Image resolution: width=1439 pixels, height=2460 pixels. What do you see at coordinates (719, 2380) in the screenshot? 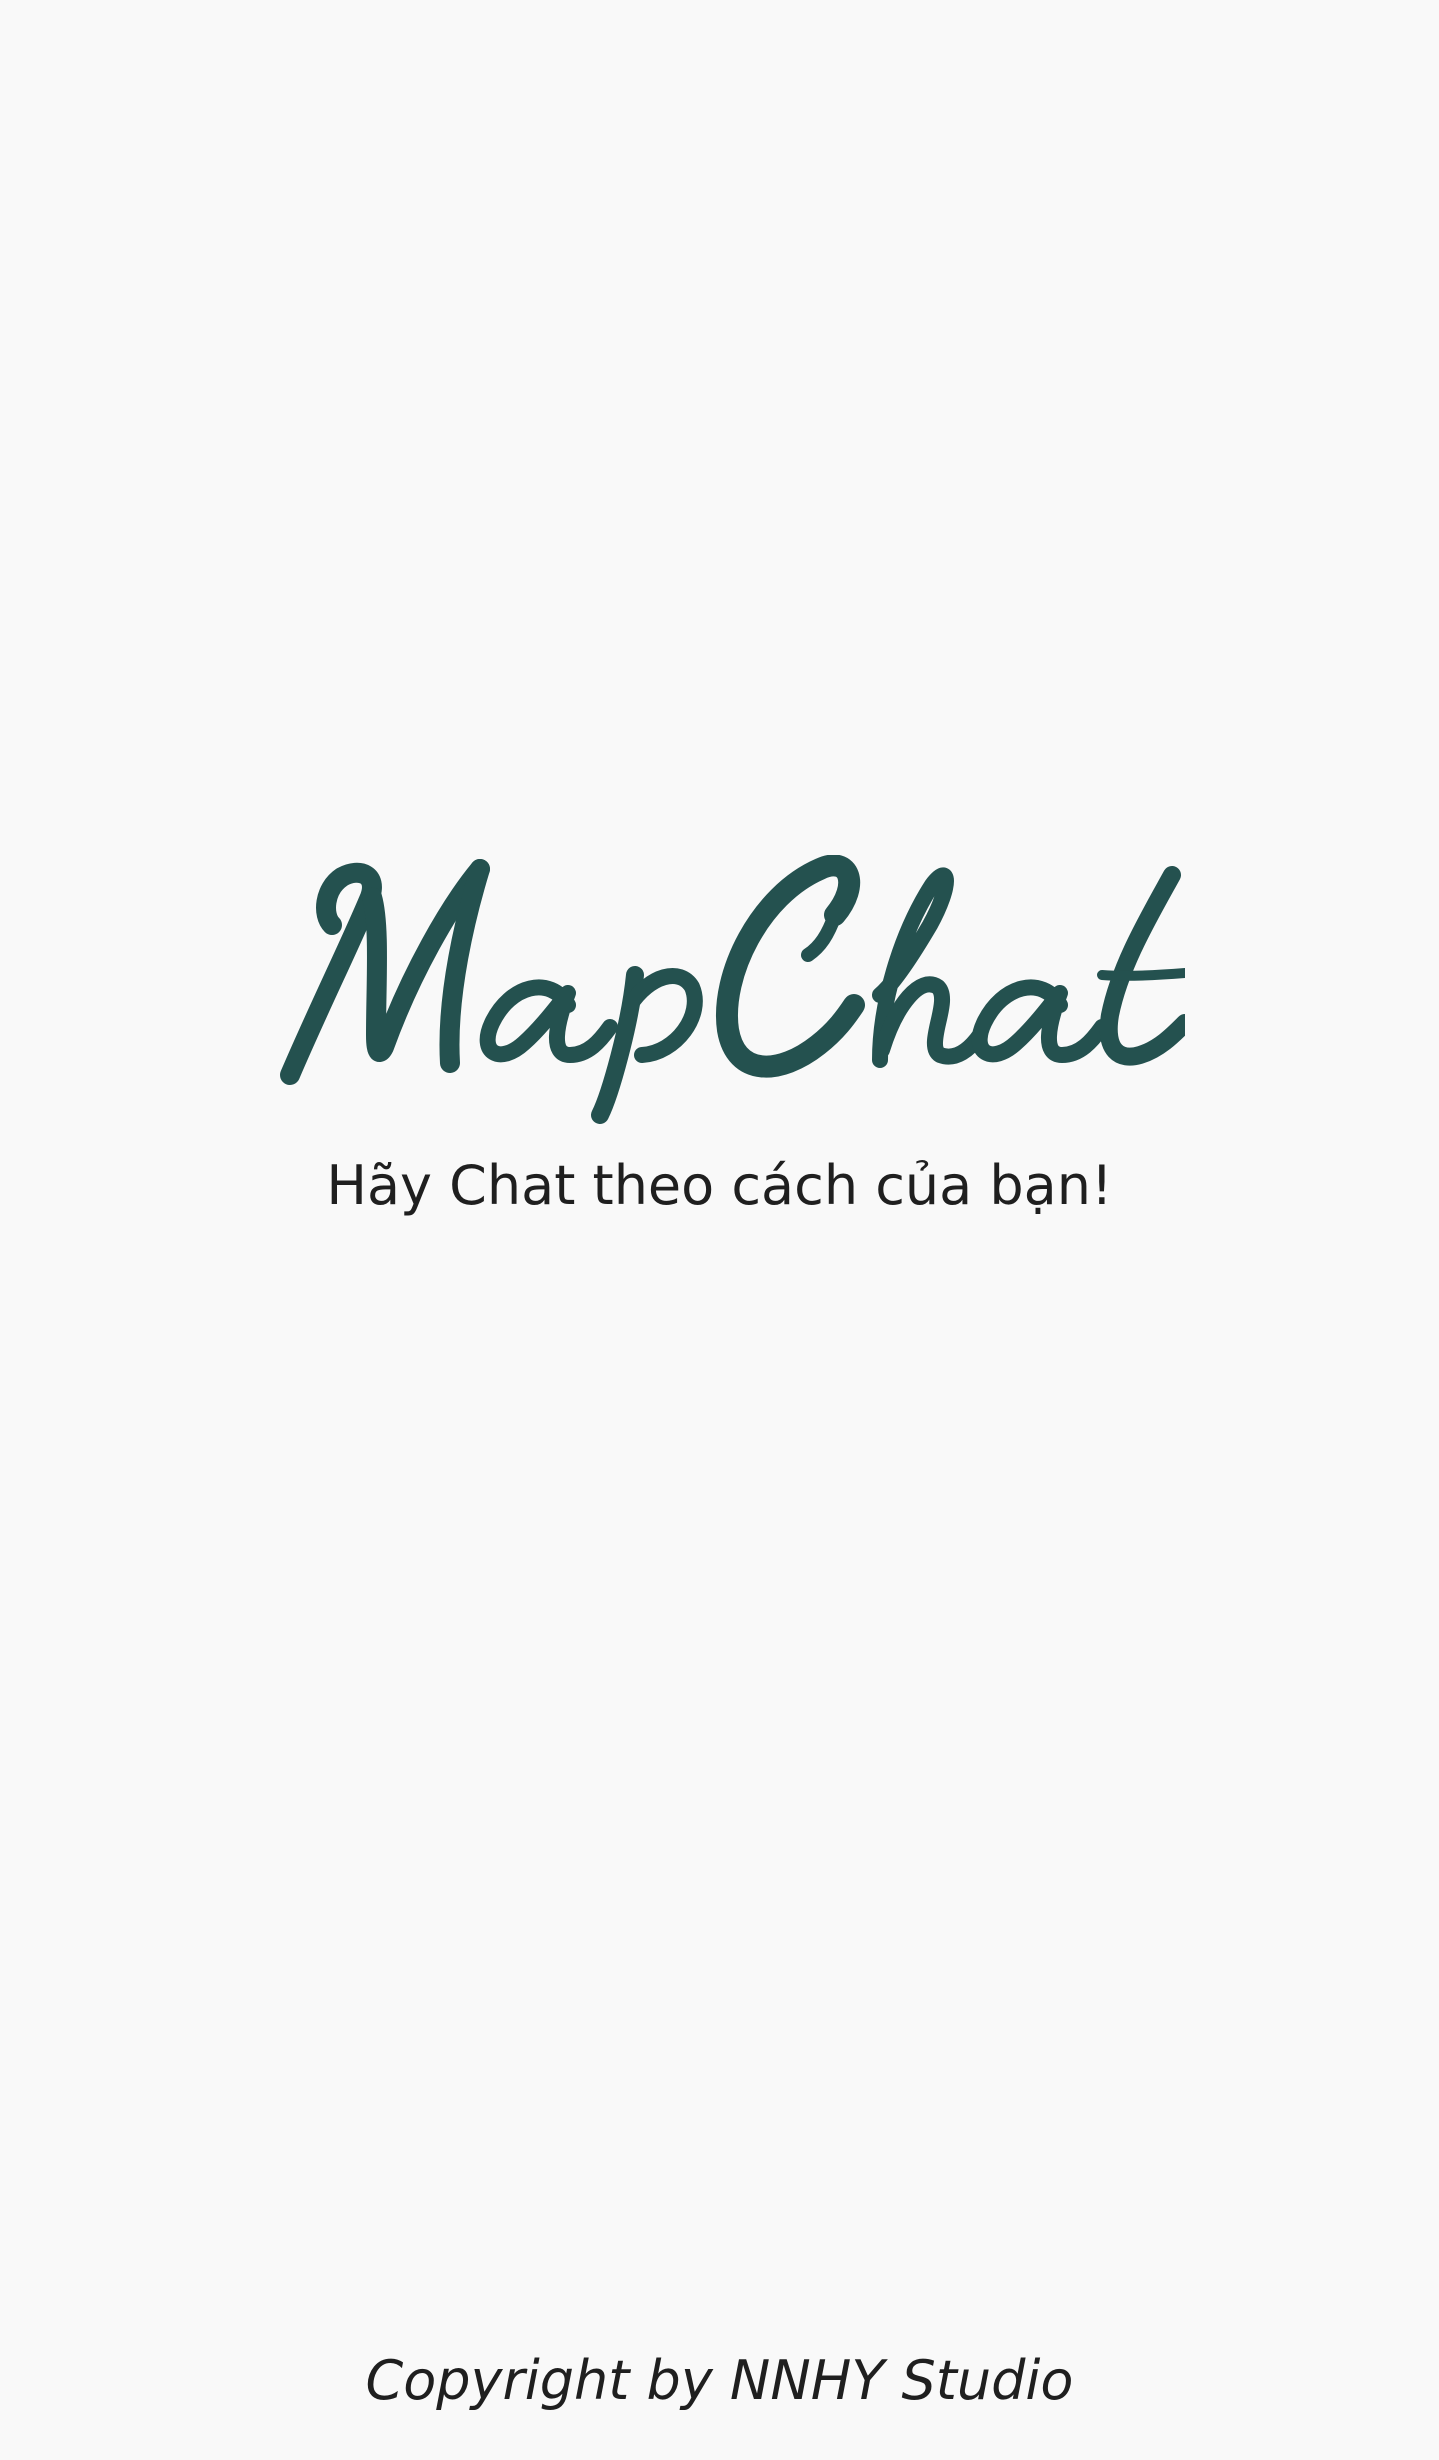
I see `copyright-text: Copyright by NNHY Studio` at bounding box center [719, 2380].